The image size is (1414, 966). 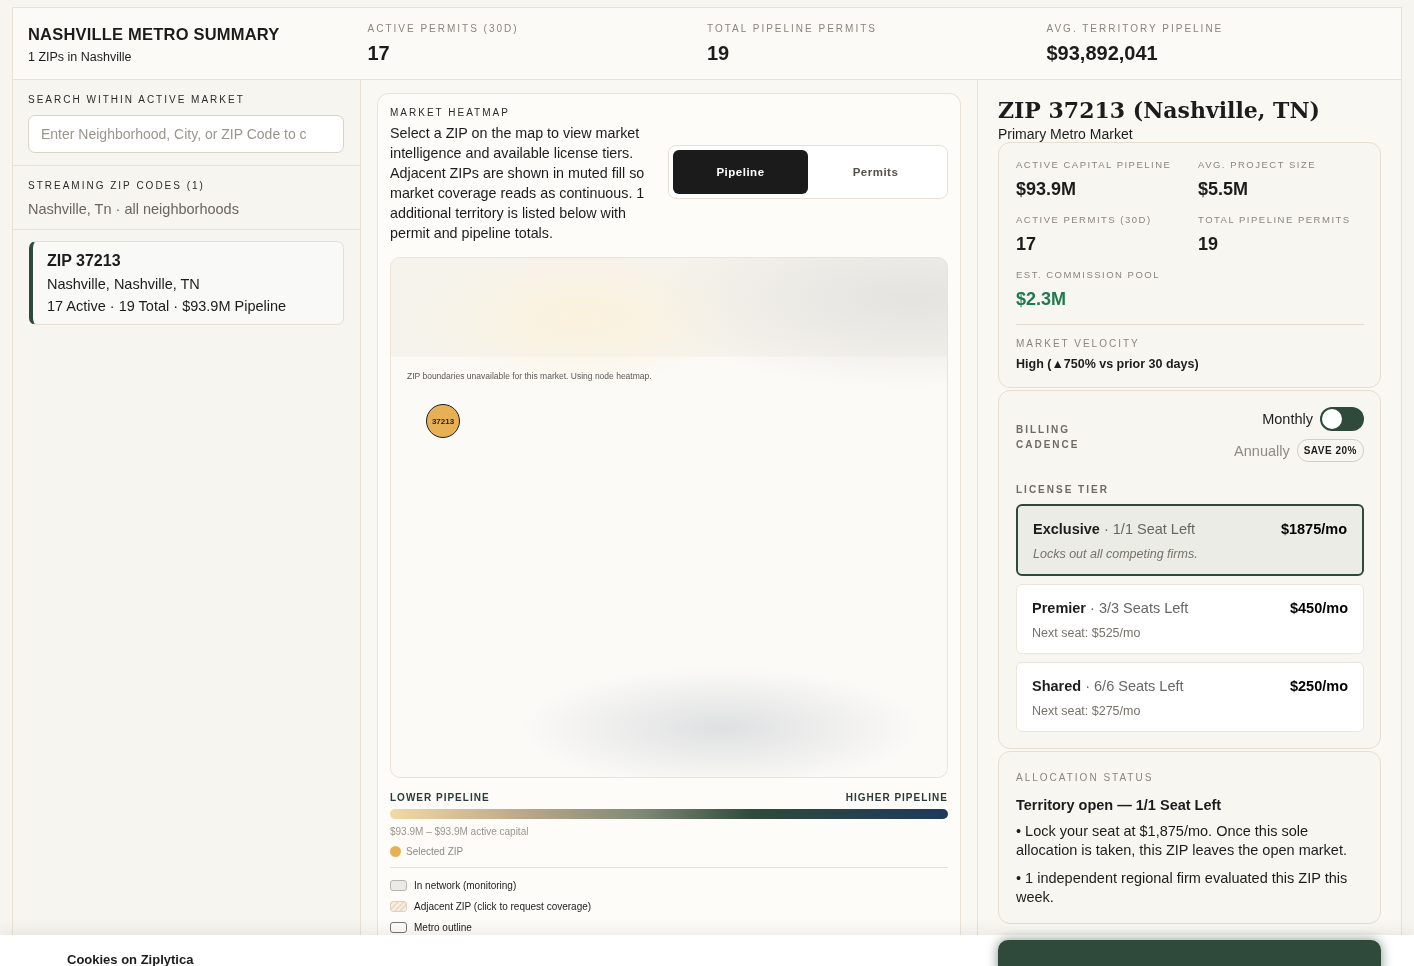 What do you see at coordinates (1159, 110) in the screenshot?
I see `zip-heading: ZIP 37213 (Nashville, TN)` at bounding box center [1159, 110].